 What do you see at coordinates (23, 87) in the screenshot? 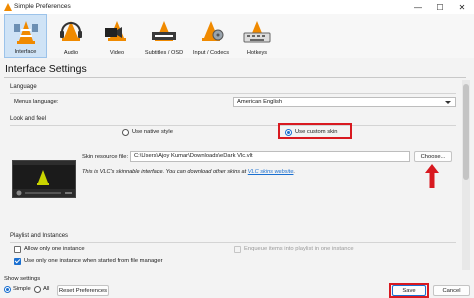
I see `language-section-label: Language` at bounding box center [23, 87].